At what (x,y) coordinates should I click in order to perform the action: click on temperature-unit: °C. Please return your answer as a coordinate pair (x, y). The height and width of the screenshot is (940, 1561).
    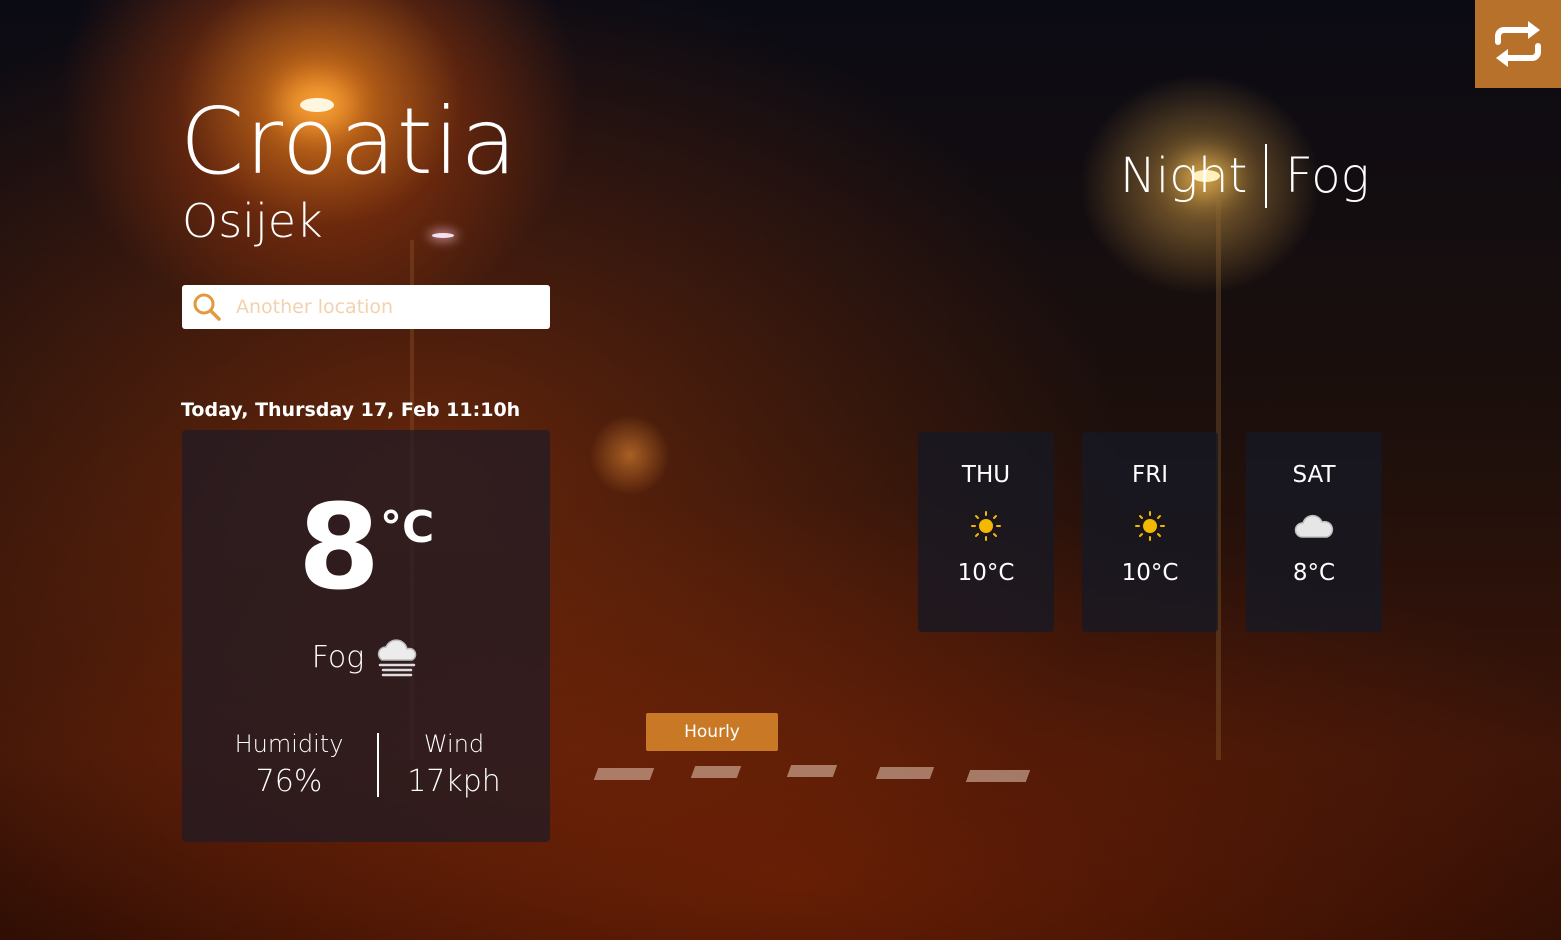
    Looking at the image, I should click on (407, 527).